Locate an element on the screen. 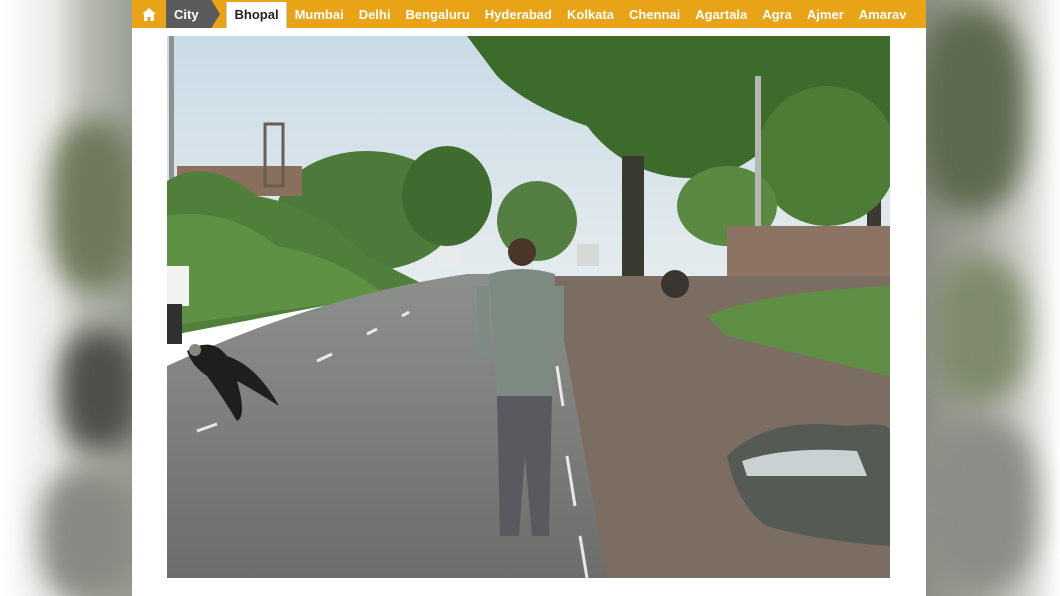 The height and width of the screenshot is (596, 1060). city-link-hyderabad: Hyderabad is located at coordinates (518, 14).